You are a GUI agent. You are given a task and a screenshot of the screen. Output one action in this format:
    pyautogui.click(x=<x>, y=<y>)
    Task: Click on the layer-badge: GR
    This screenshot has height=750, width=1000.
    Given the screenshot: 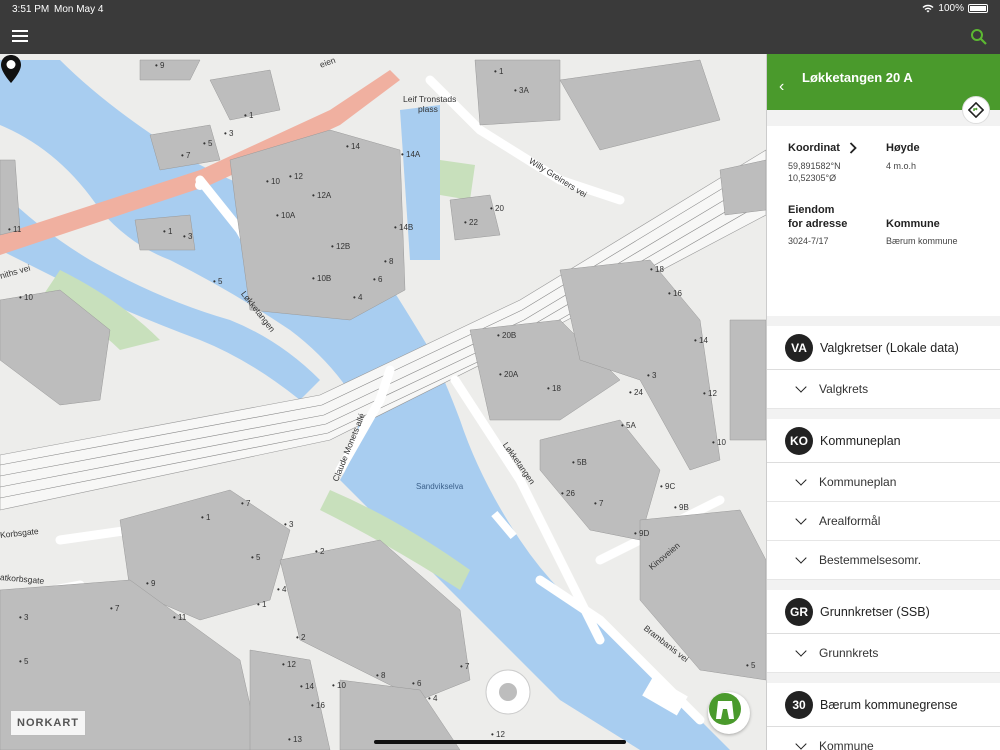 What is the action you would take?
    pyautogui.click(x=799, y=611)
    